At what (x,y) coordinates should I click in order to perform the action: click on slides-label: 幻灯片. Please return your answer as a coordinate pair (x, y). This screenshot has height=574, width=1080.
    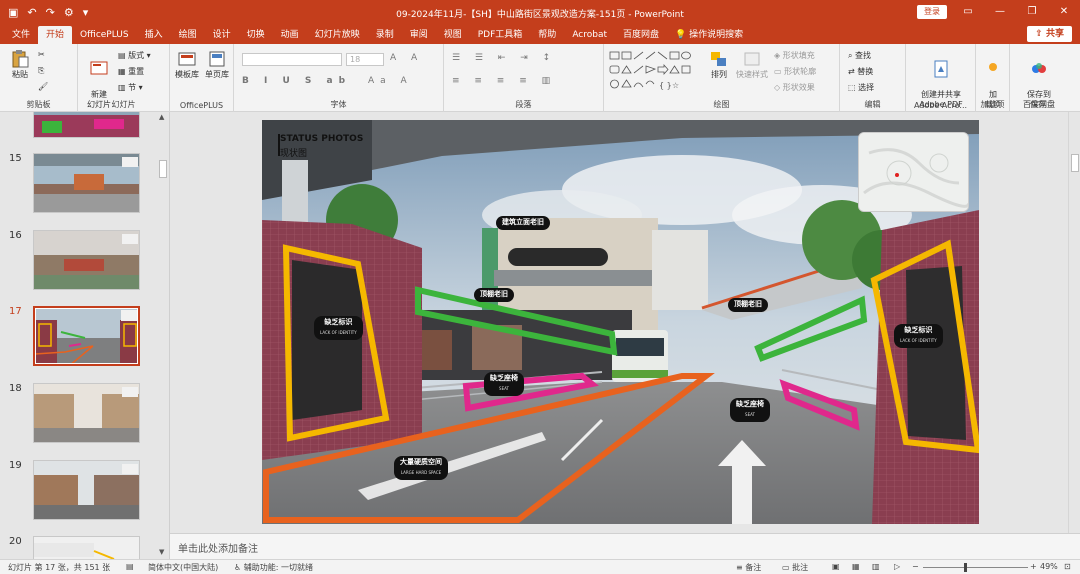
    Looking at the image, I should click on (123, 104).